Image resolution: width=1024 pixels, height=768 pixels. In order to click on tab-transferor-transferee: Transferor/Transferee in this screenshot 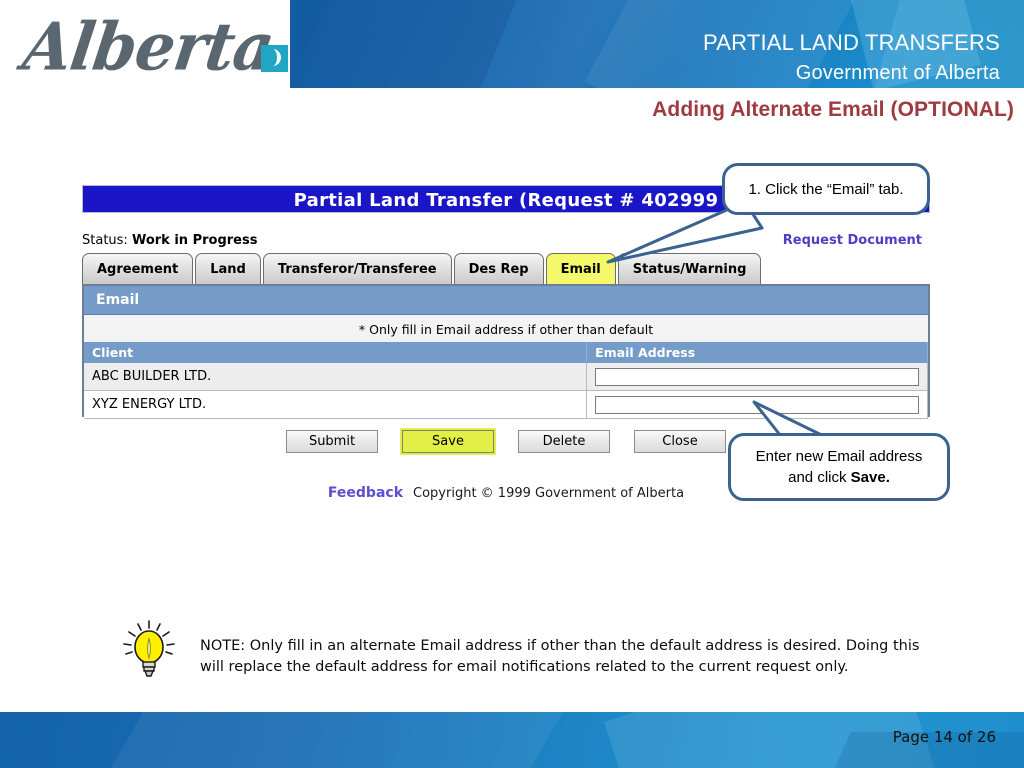, I will do `click(357, 269)`.